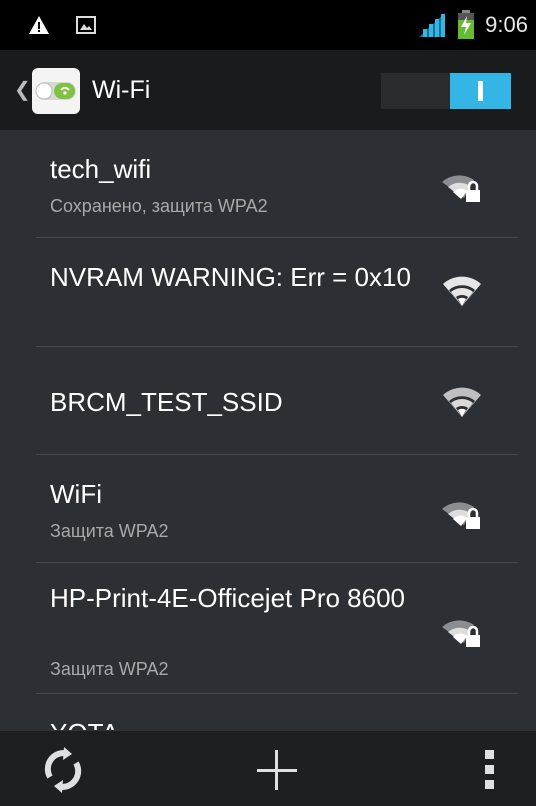 The image size is (536, 806). Describe the element at coordinates (277, 509) in the screenshot. I see `network-item: WiFi Защита WPA2` at that location.